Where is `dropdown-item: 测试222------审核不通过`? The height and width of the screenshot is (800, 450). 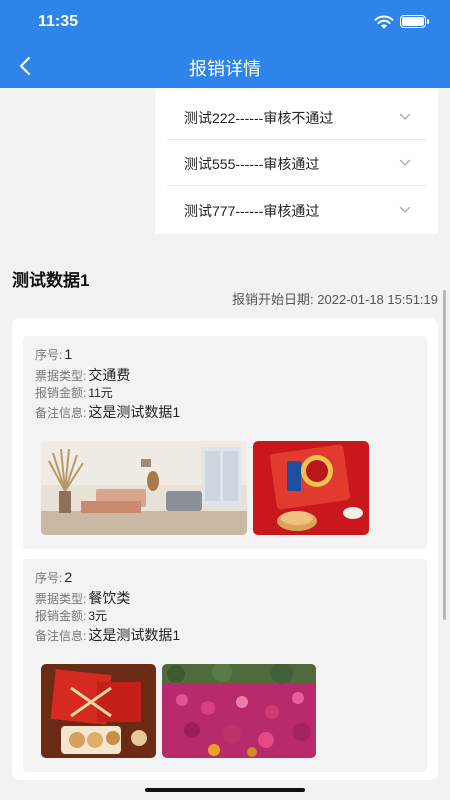
dropdown-item: 测试222------审核不通过 is located at coordinates (297, 117).